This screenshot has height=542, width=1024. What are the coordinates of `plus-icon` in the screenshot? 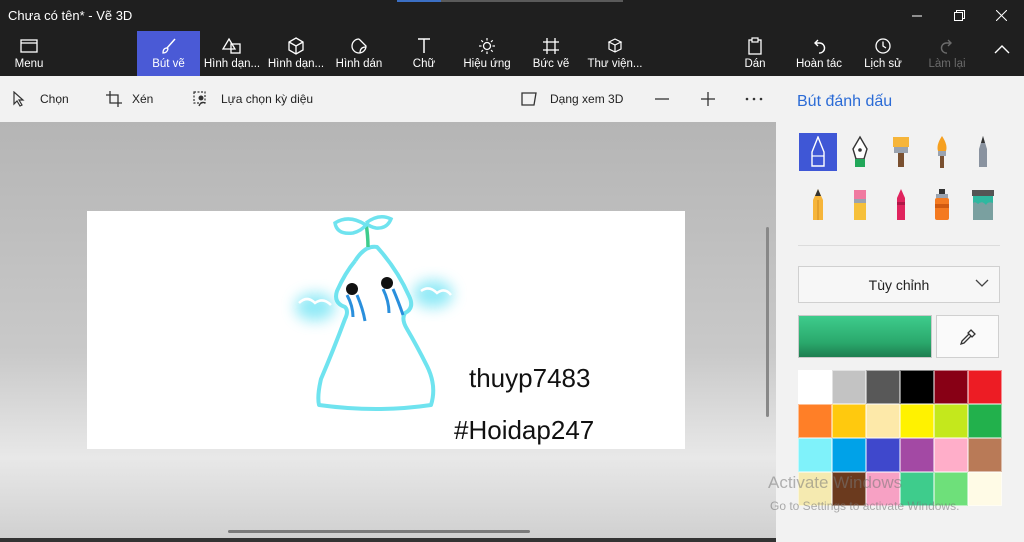 It's located at (708, 99).